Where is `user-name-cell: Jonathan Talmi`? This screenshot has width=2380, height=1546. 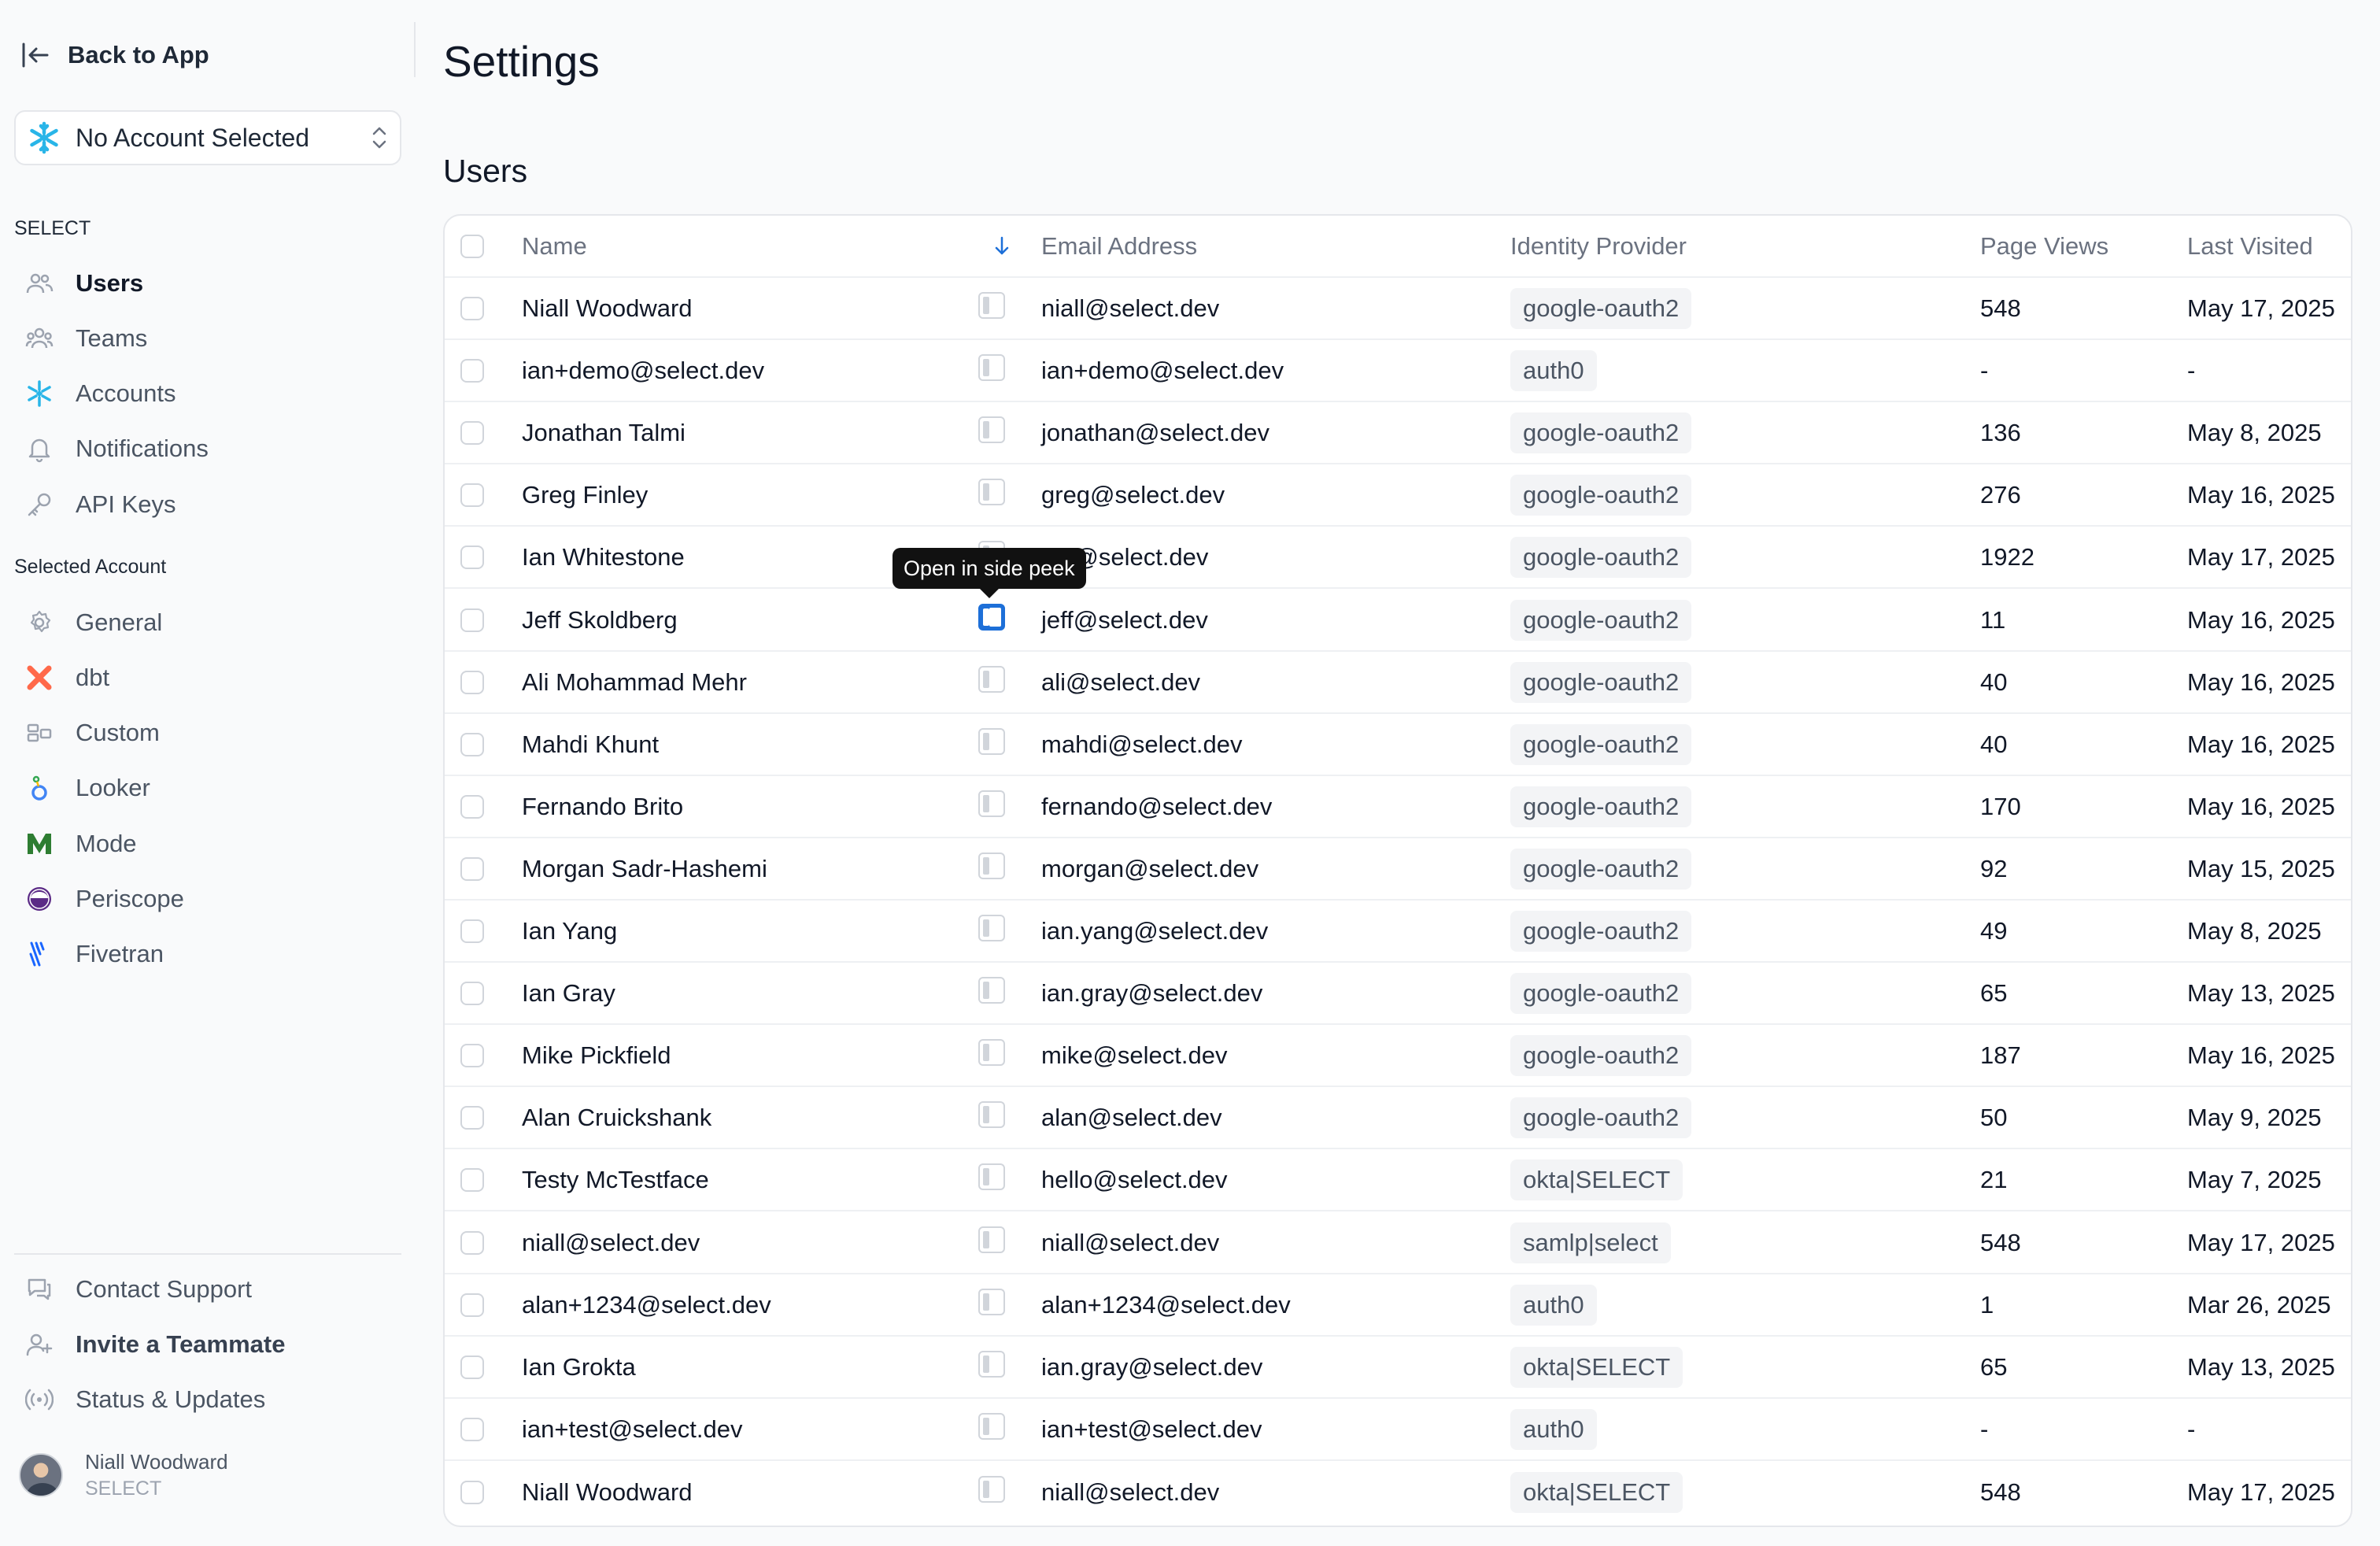 user-name-cell: Jonathan Talmi is located at coordinates (604, 432).